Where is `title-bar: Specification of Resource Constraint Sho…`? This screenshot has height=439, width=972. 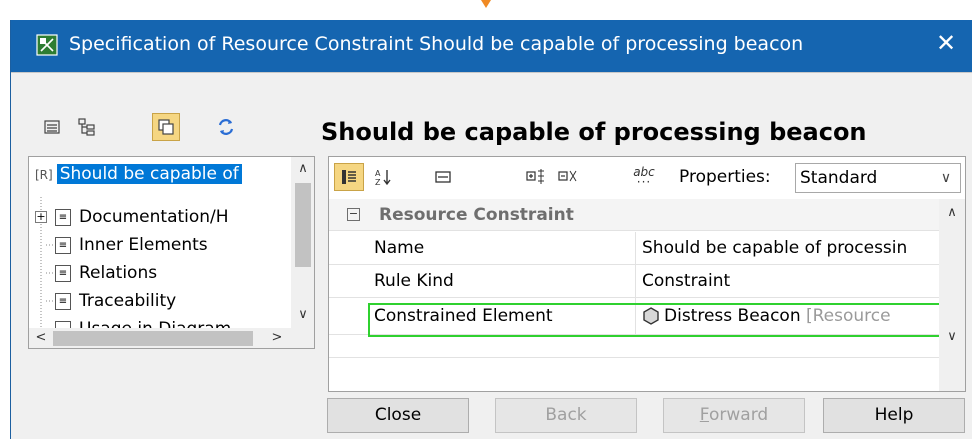
title-bar: Specification of Resource Constraint Sho… is located at coordinates (491, 46).